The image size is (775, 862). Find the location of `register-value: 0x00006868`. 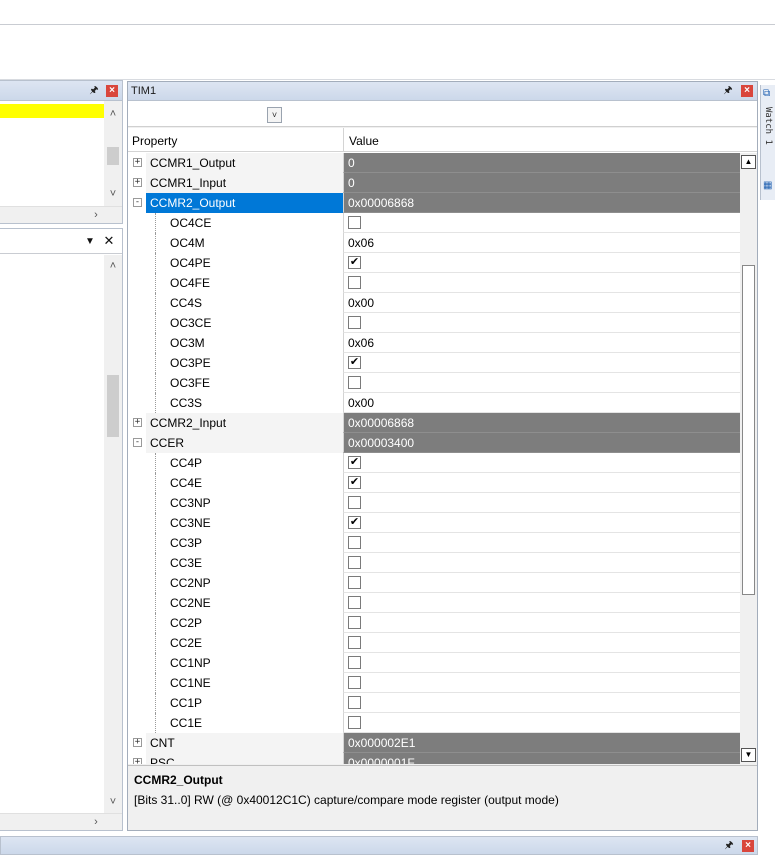

register-value: 0x00006868 is located at coordinates (541, 423).